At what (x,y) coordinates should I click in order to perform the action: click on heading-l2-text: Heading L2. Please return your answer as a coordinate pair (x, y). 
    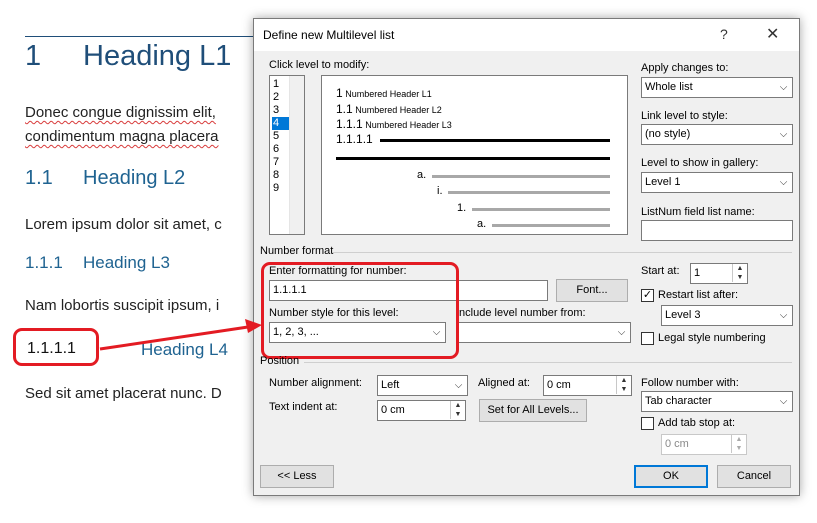
    Looking at the image, I should click on (134, 178).